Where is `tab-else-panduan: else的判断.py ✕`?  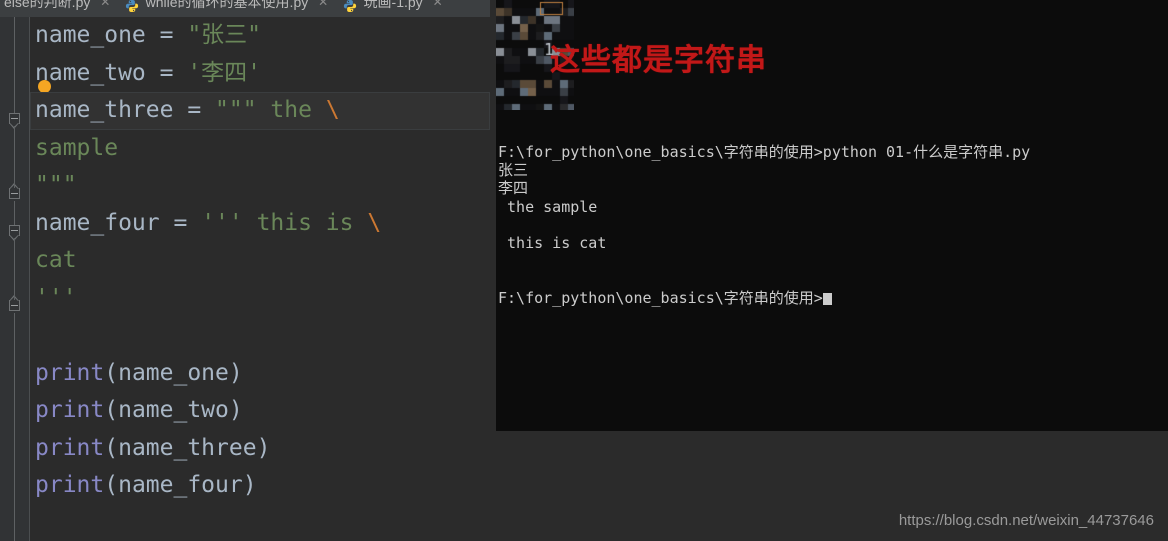 tab-else-panduan: else的判断.py ✕ is located at coordinates (58, 6).